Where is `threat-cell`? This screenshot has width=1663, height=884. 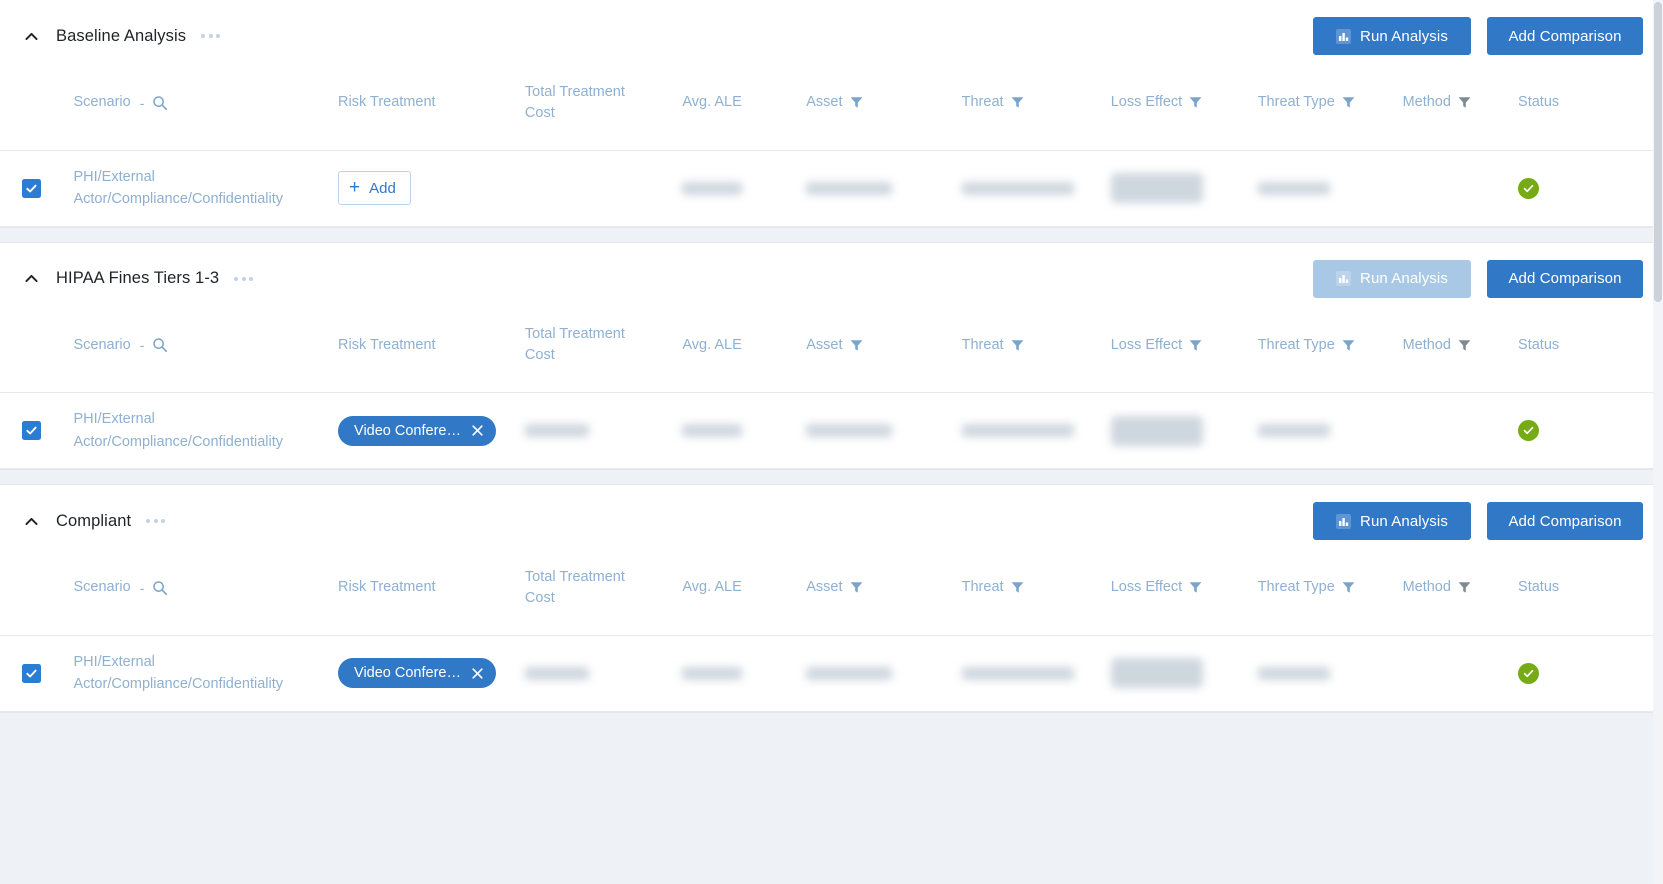
threat-cell is located at coordinates (1036, 431).